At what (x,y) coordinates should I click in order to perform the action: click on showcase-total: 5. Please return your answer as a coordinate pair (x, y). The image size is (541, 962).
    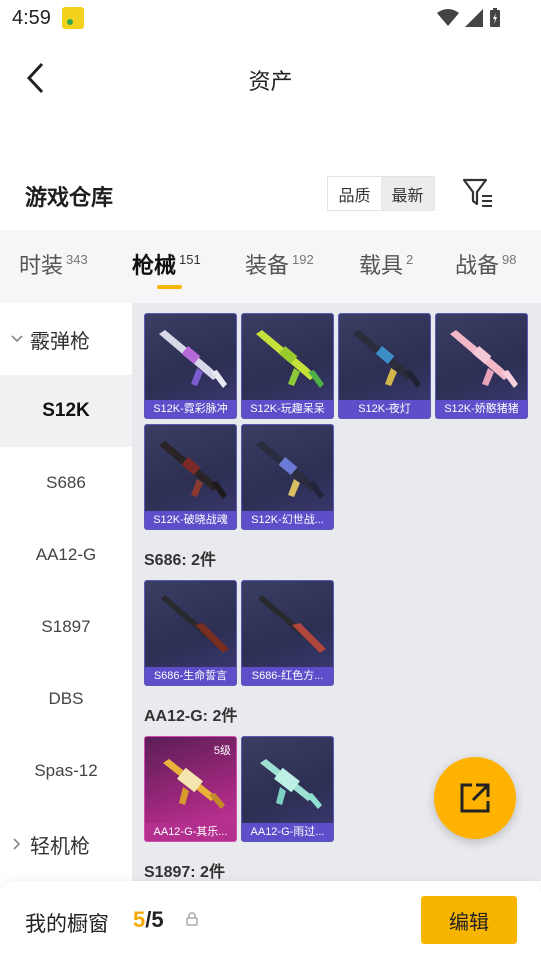
    Looking at the image, I should click on (157, 919).